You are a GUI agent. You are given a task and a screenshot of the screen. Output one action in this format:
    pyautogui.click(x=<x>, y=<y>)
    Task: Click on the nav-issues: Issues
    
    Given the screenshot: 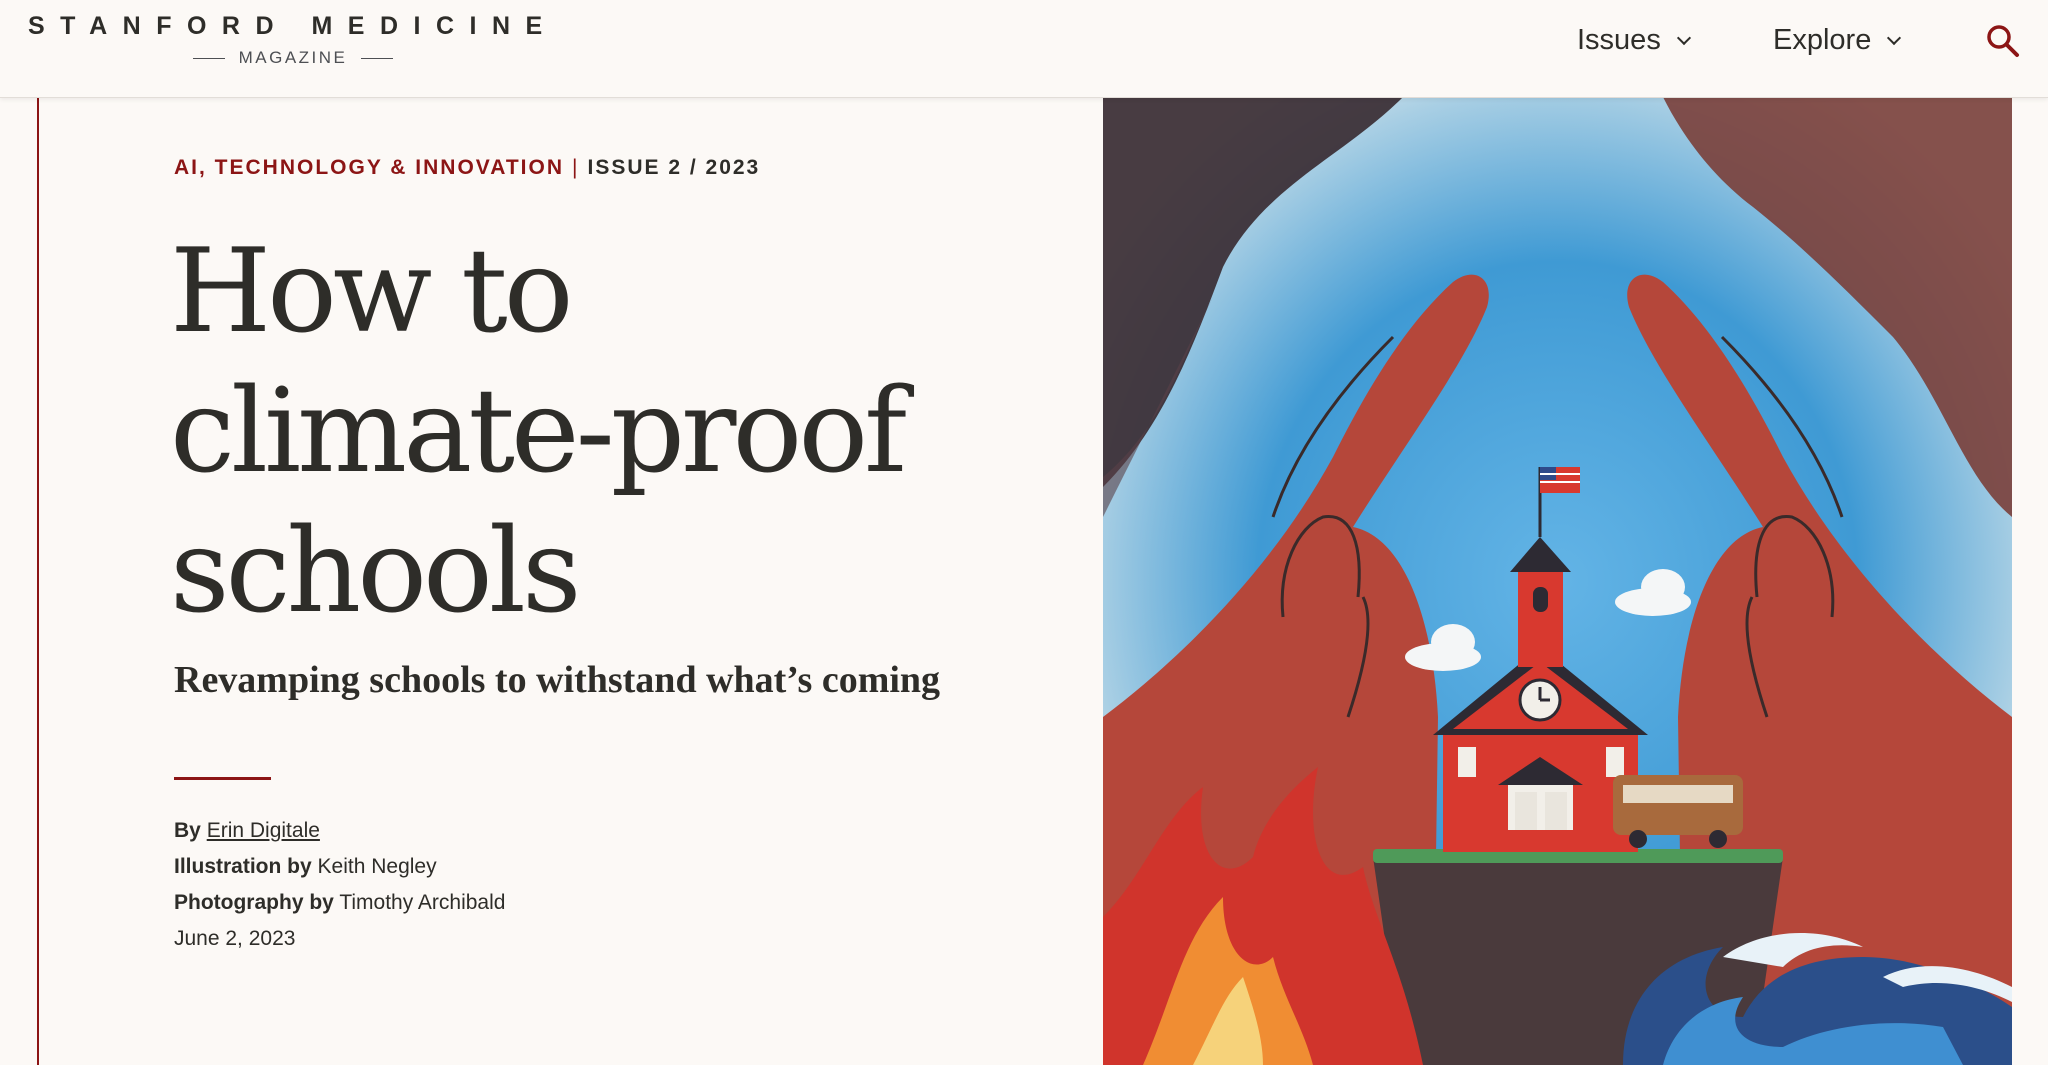 What is the action you would take?
    pyautogui.click(x=1634, y=40)
    